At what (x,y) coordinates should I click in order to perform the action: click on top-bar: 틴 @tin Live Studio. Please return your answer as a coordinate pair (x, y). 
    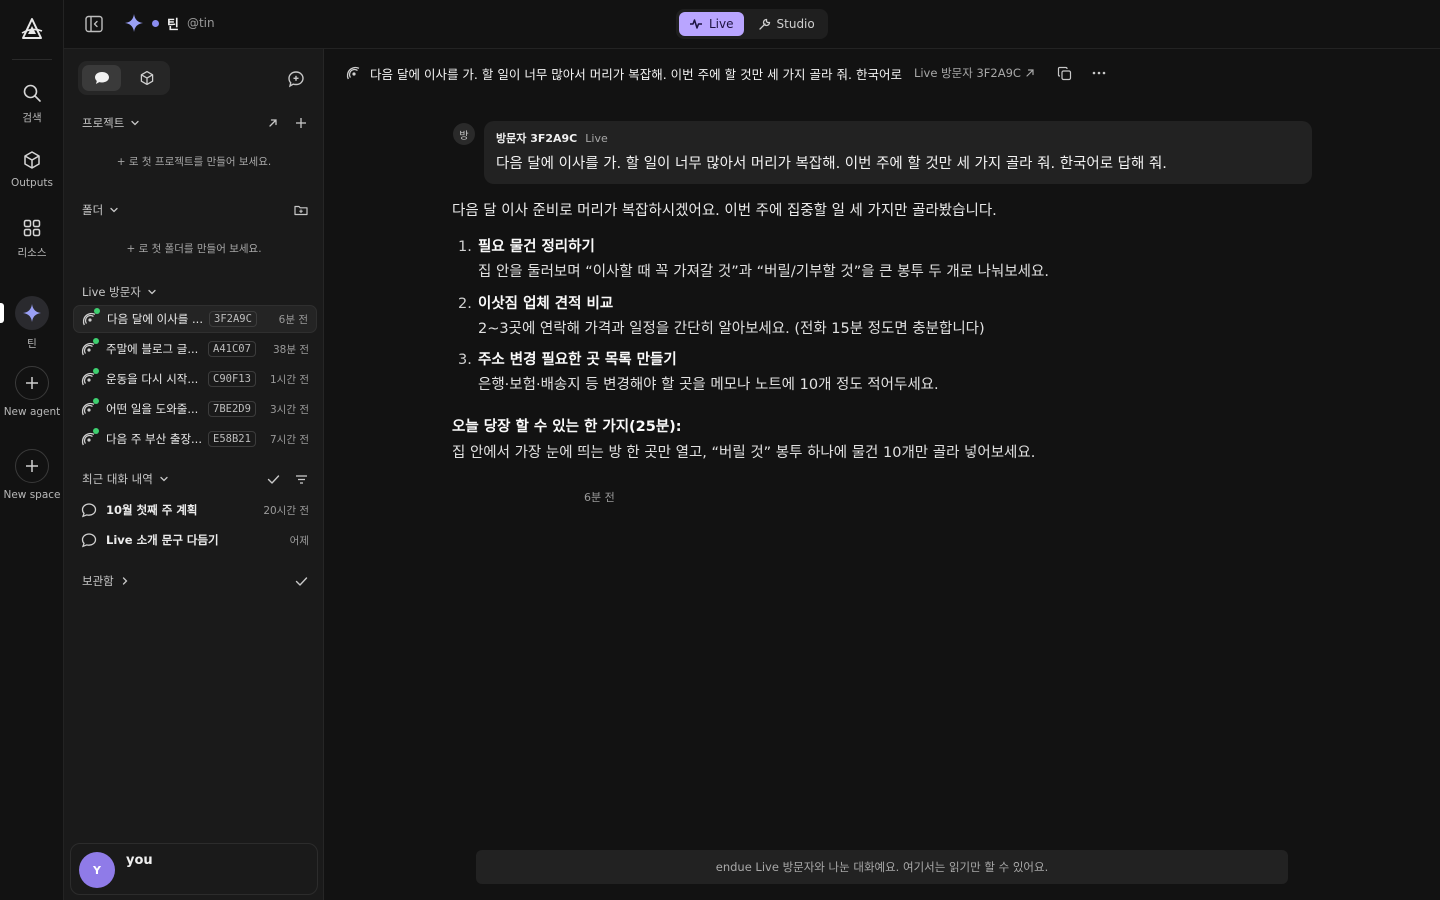
    Looking at the image, I should click on (752, 24).